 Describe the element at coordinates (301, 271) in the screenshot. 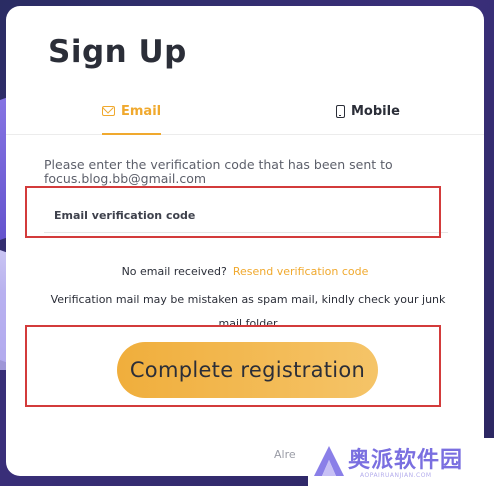

I see `resend-code-link: Resend verification code` at that location.